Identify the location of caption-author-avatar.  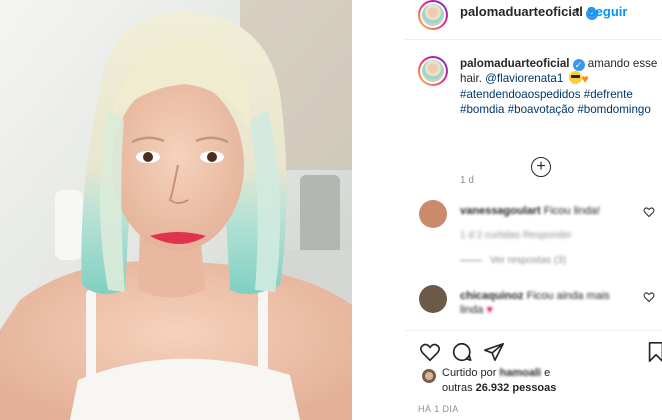
(433, 71).